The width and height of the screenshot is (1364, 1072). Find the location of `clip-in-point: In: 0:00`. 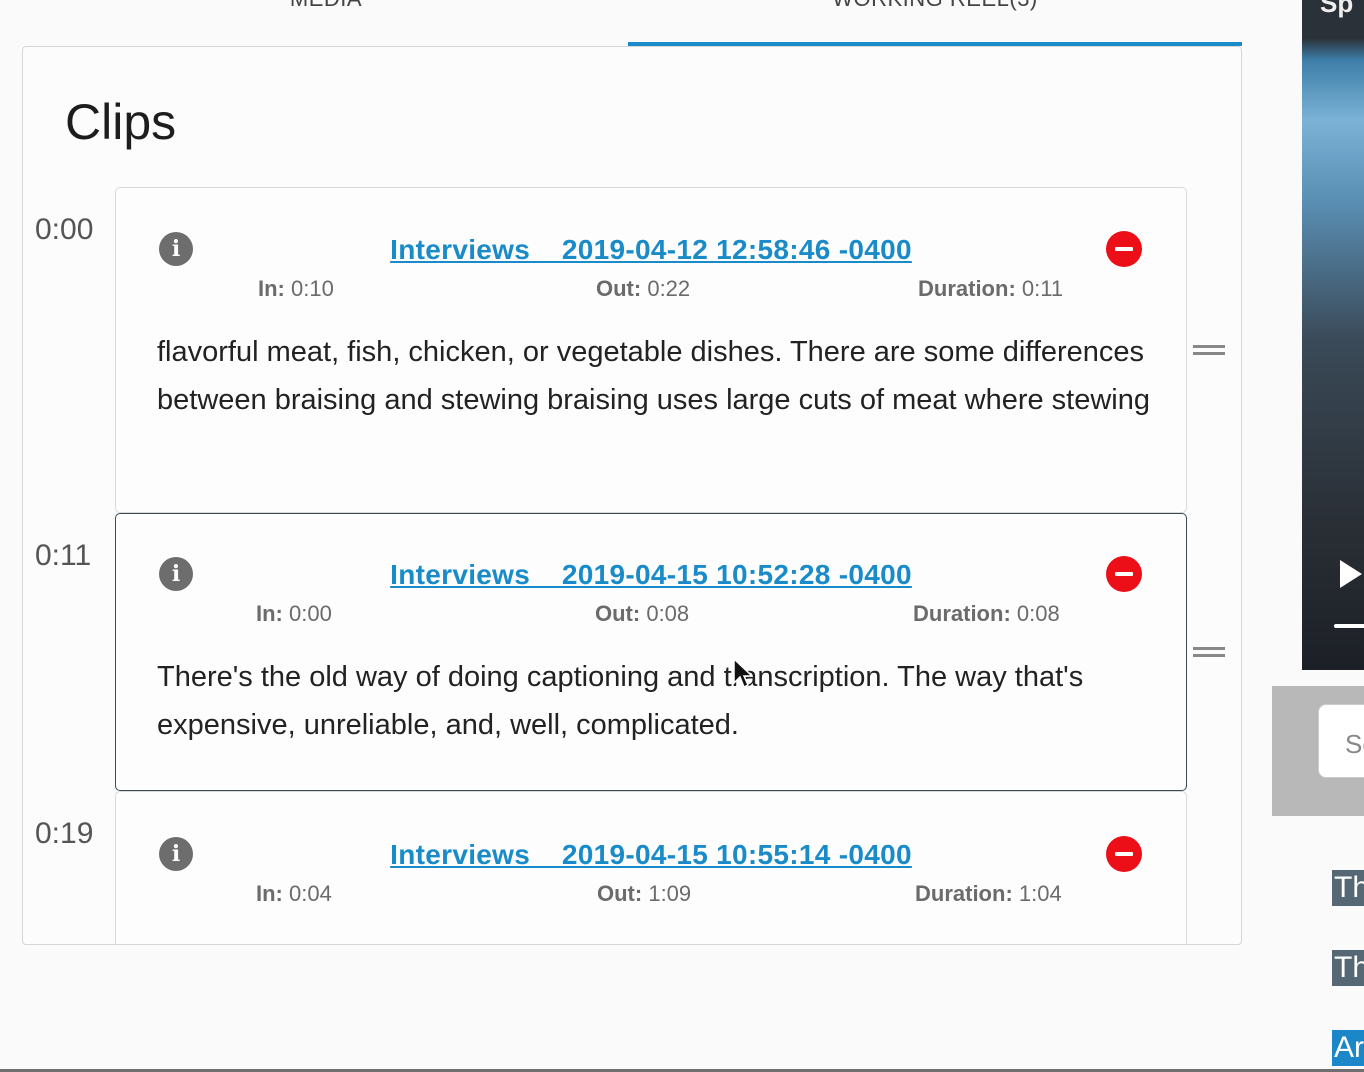

clip-in-point: In: 0:00 is located at coordinates (294, 614).